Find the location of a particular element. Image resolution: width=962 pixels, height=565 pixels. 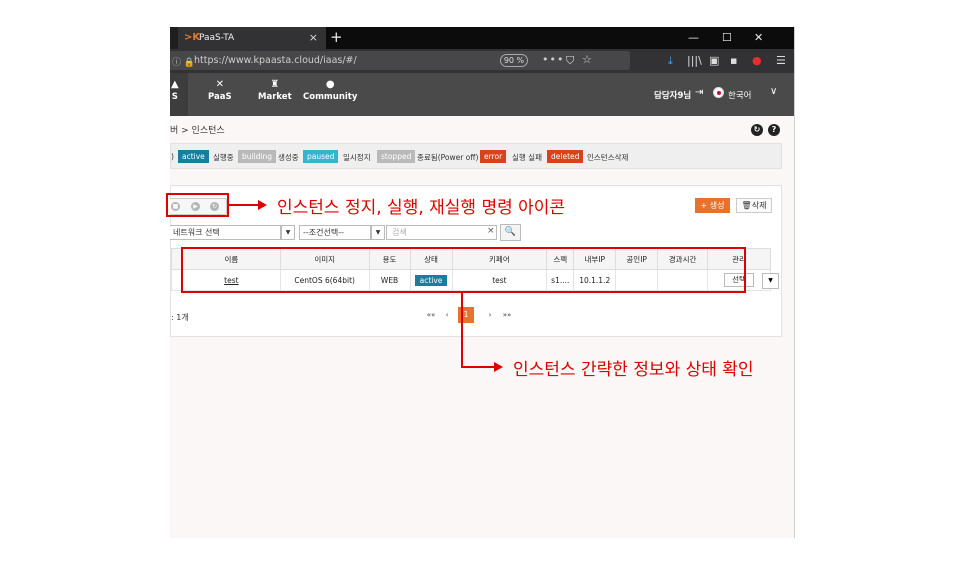

page-actions-icon: ••• is located at coordinates (553, 59).